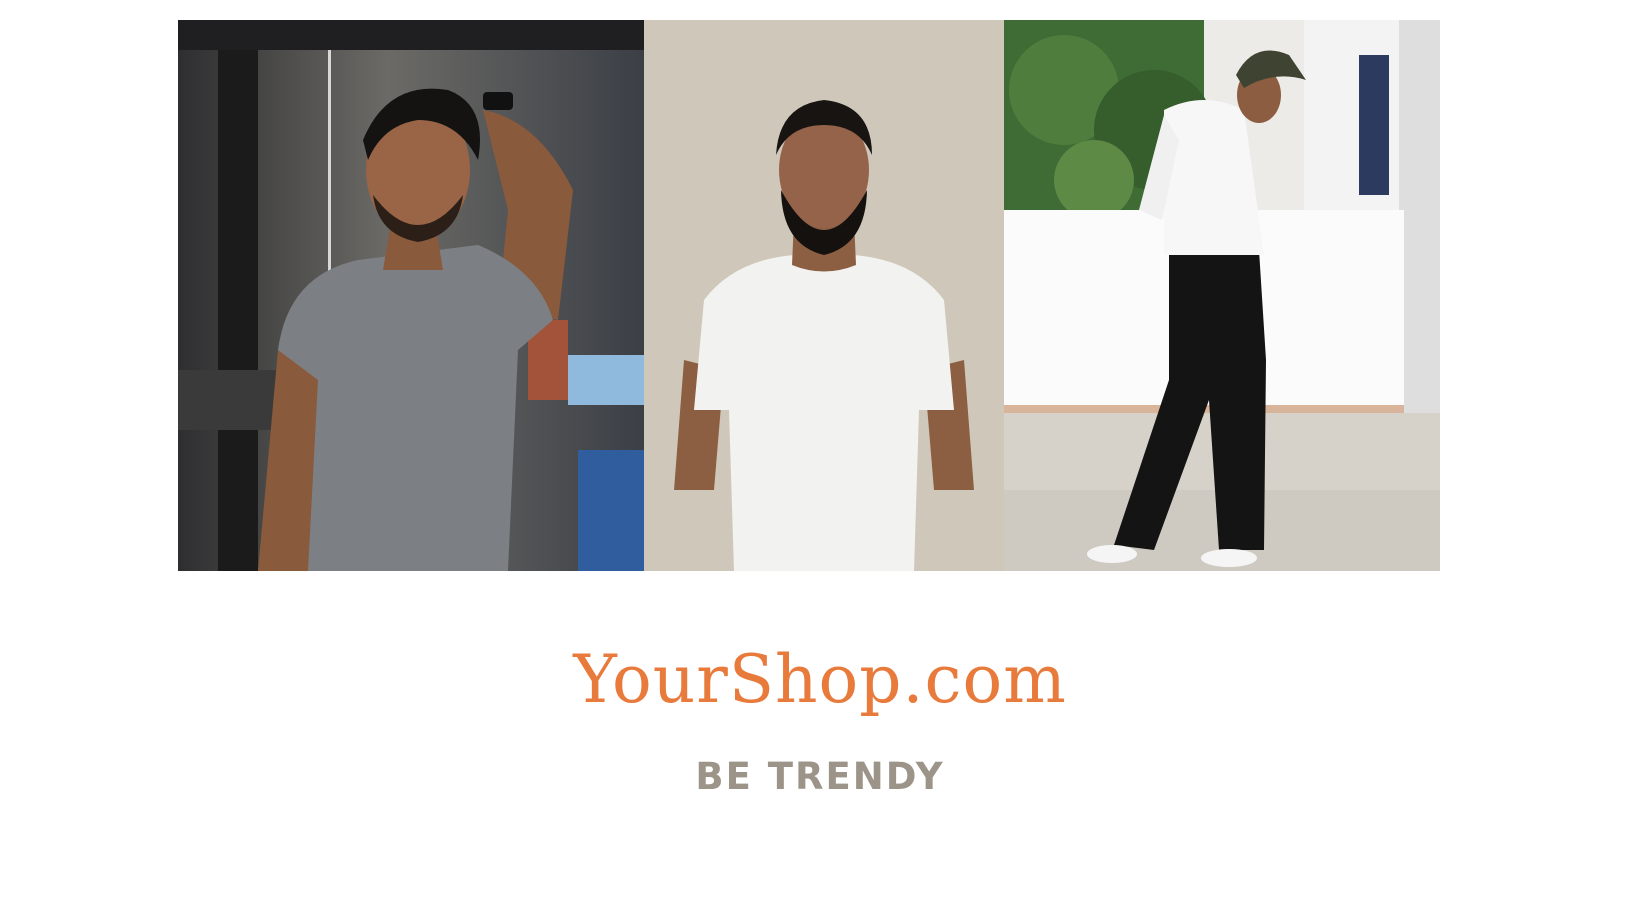 Image resolution: width=1640 pixels, height=924 pixels. Describe the element at coordinates (820, 776) in the screenshot. I see `tagline: BE TRENDY` at that location.